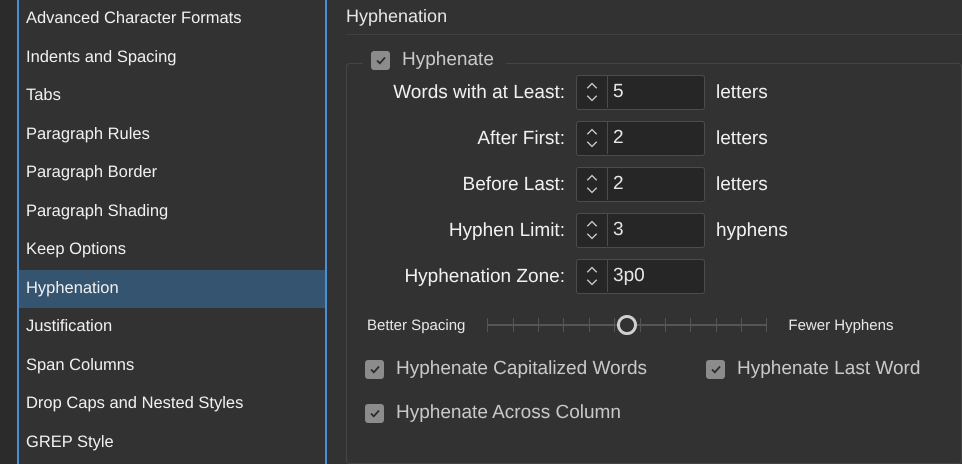 This screenshot has width=962, height=464. Describe the element at coordinates (172, 57) in the screenshot. I see `sidebar-item: Indents and Spacing` at that location.